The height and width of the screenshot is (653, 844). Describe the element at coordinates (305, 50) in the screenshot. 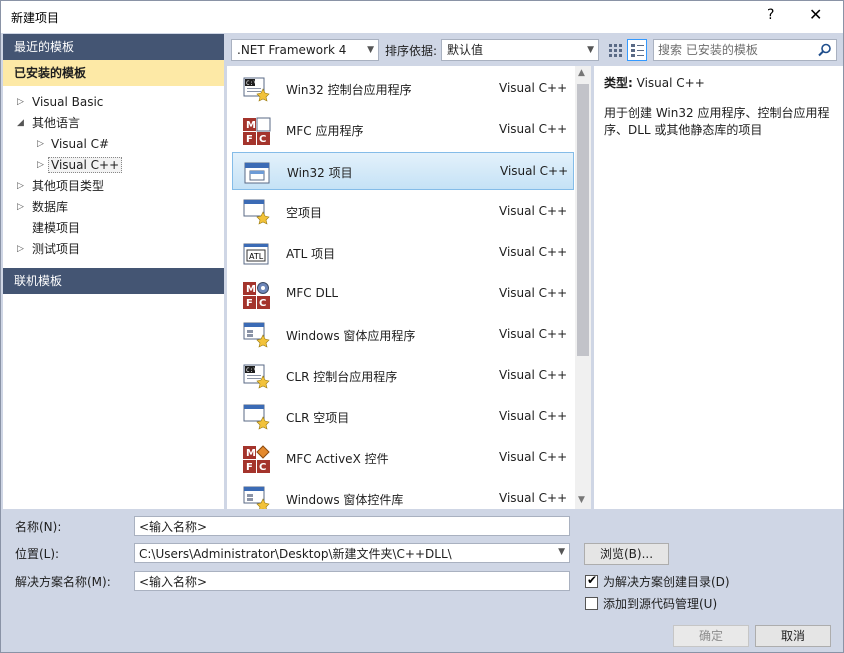

I see `framework-select: .NET Framework 4 ▼` at that location.